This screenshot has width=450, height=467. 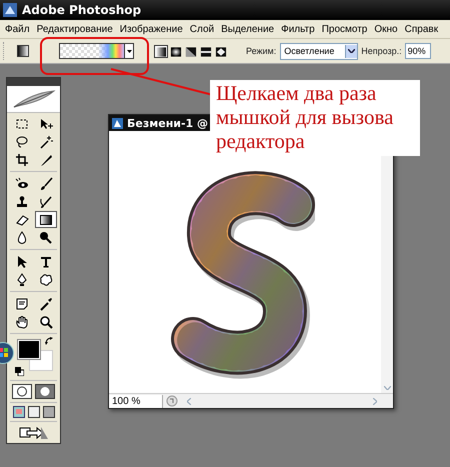 What do you see at coordinates (45, 201) in the screenshot?
I see `history-brush-icon` at bounding box center [45, 201].